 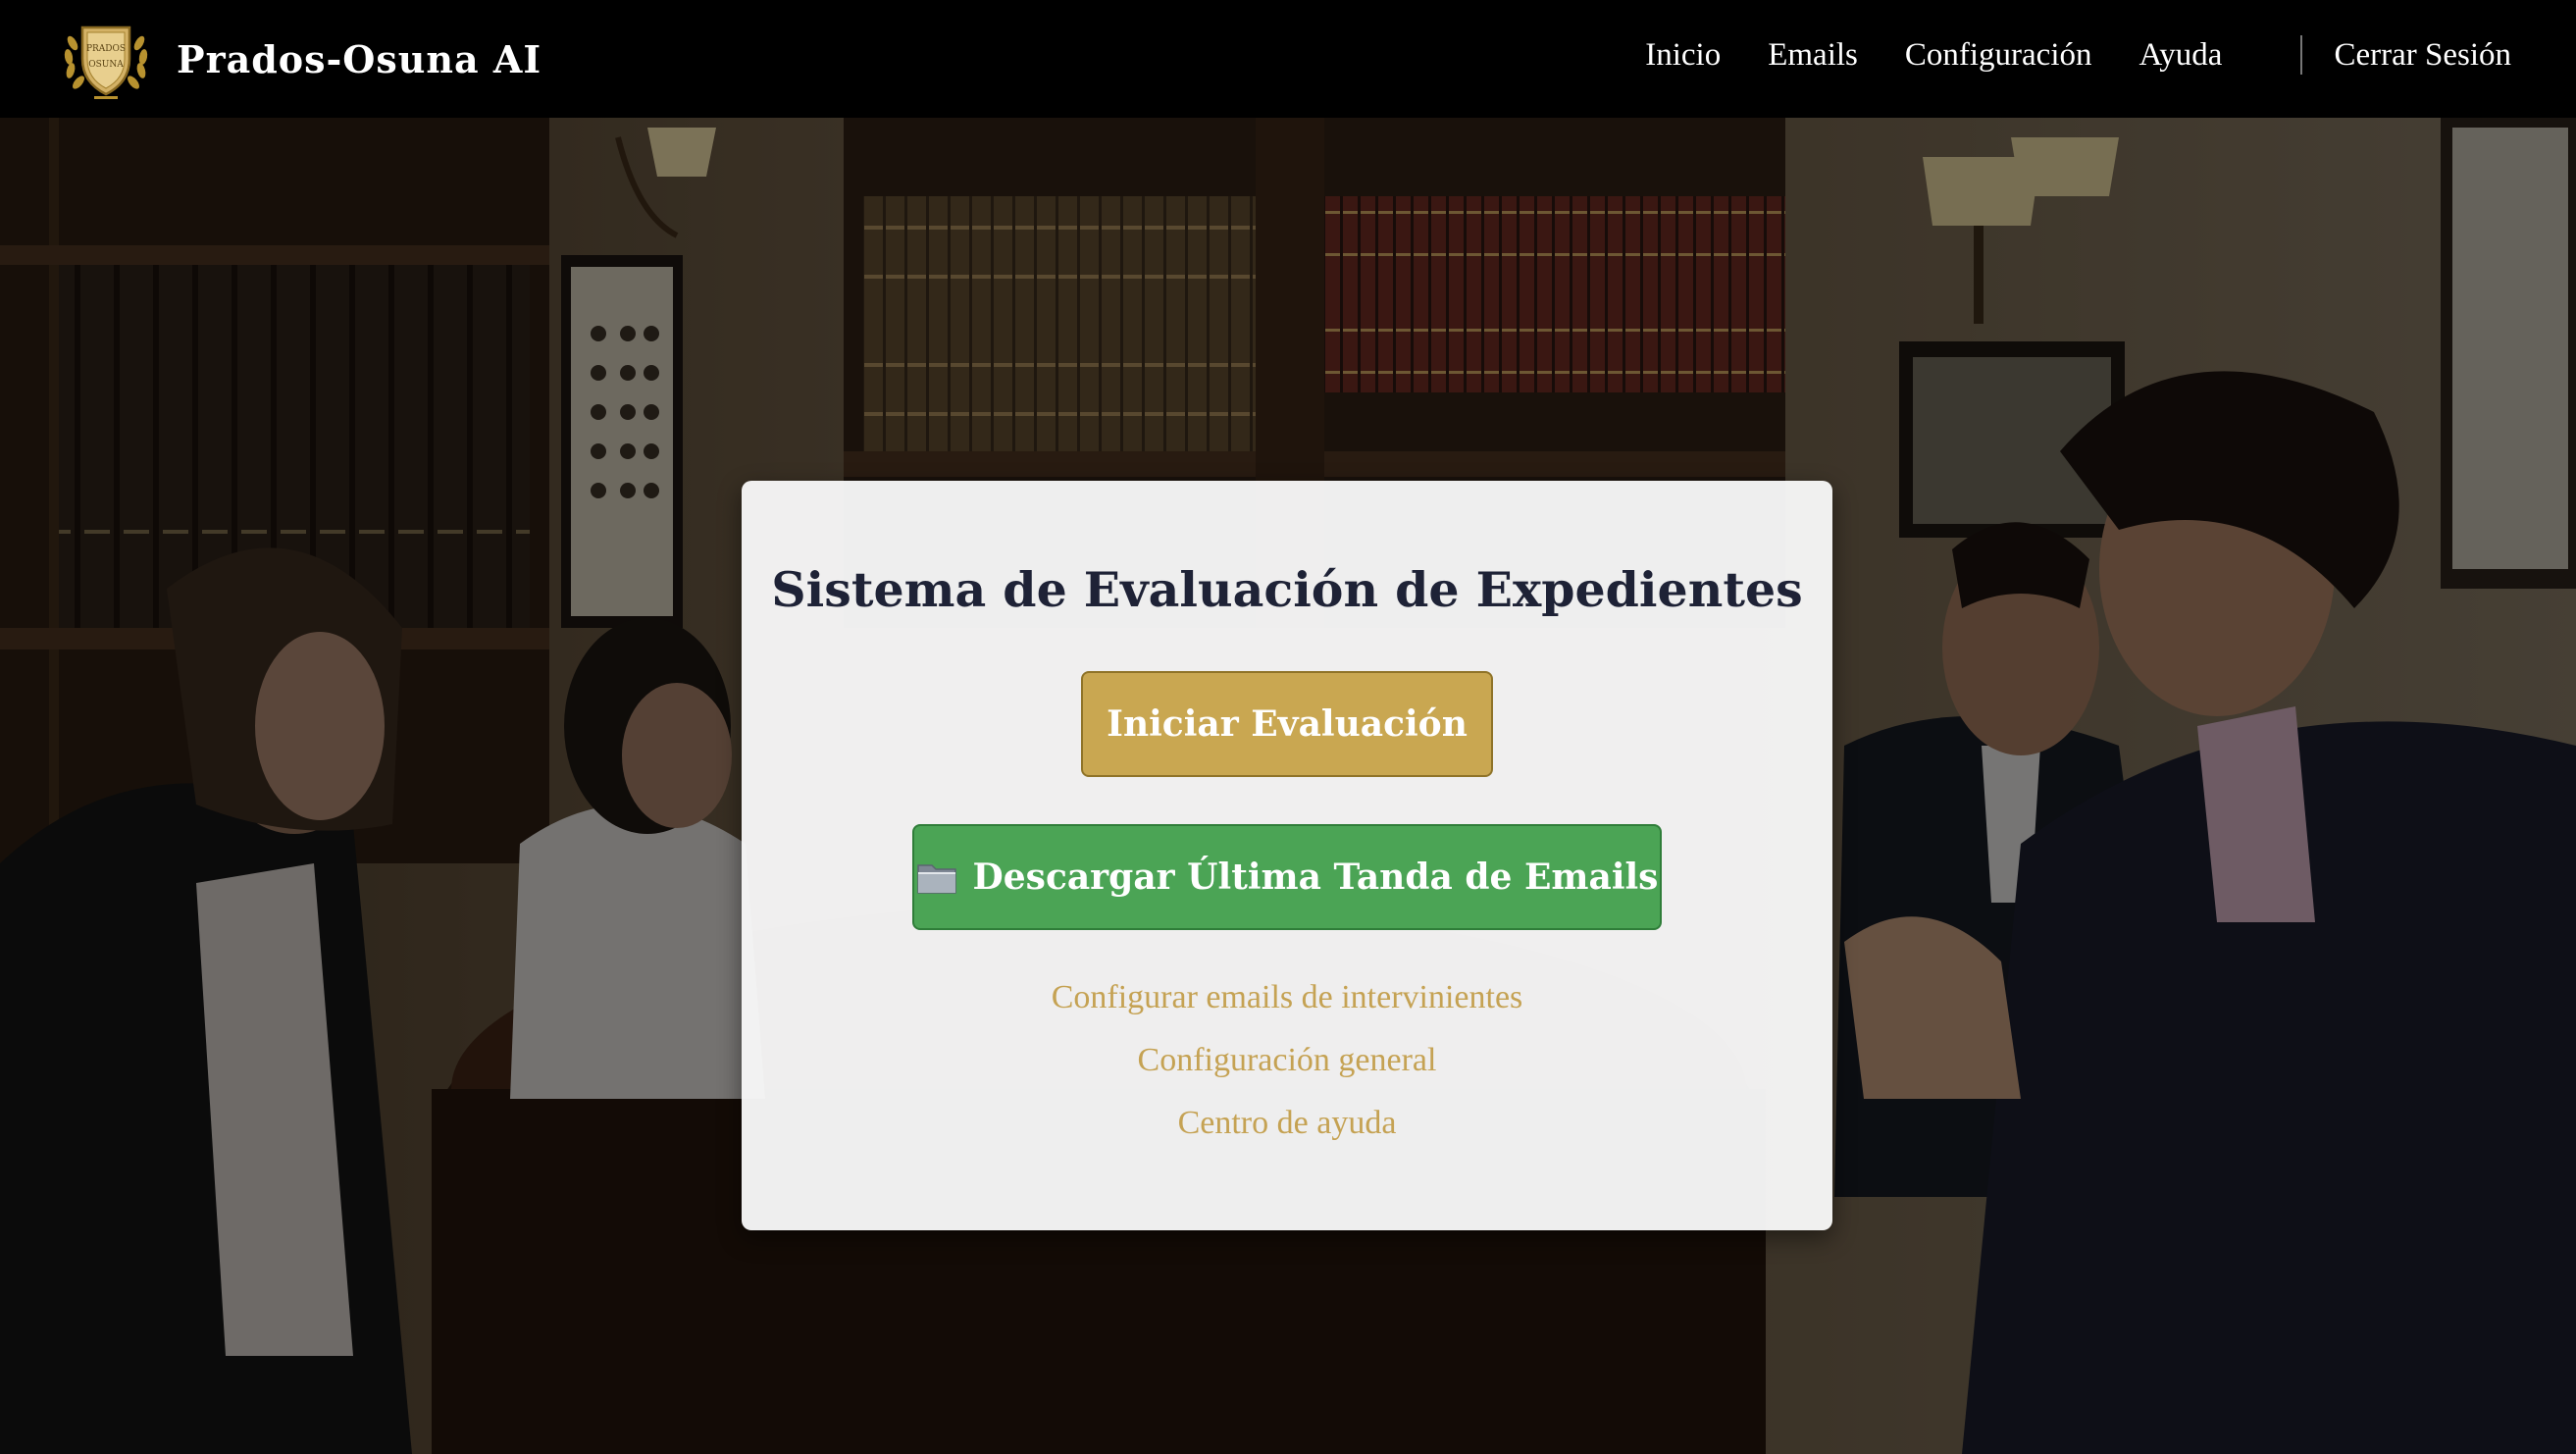 I want to click on svg-text: OSUNA, so click(x=106, y=65).